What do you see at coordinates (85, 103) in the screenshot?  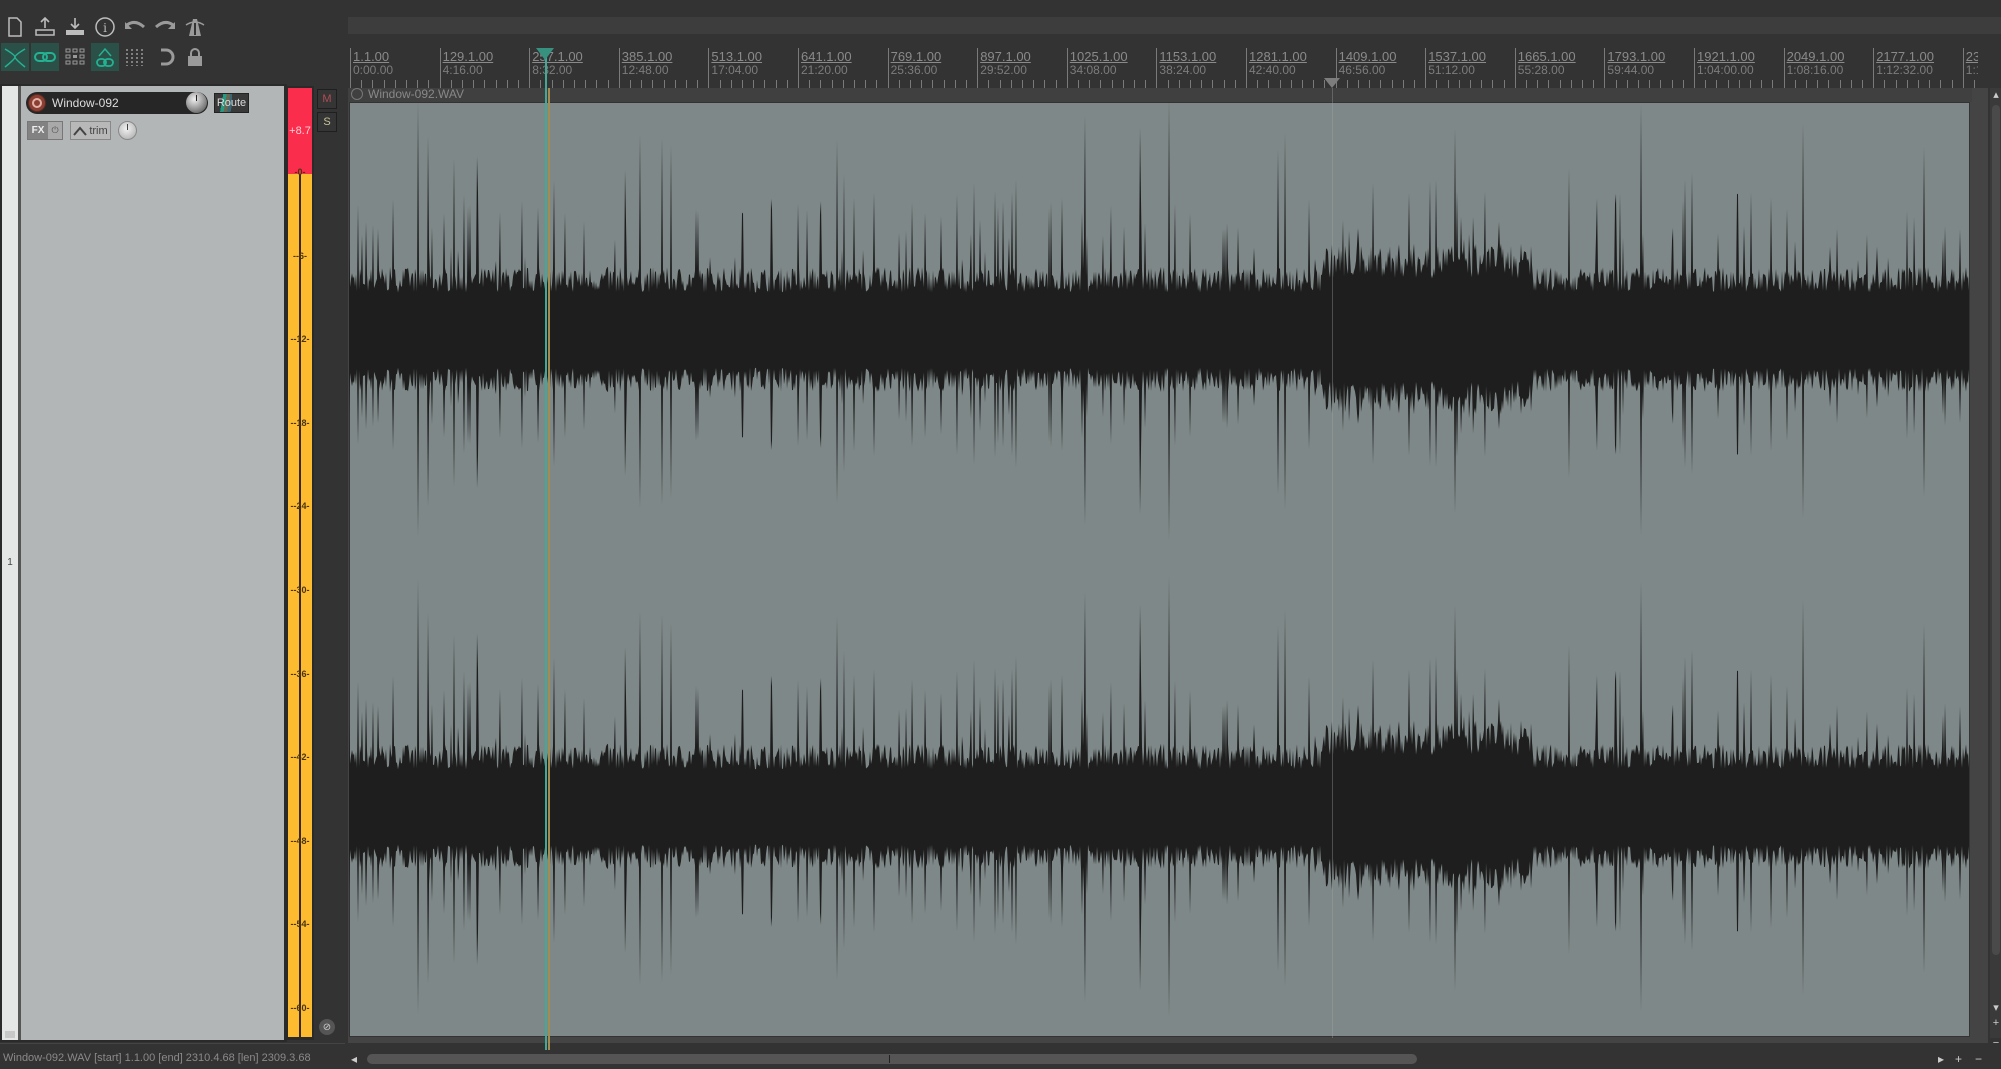 I see `track-name: Window-092` at bounding box center [85, 103].